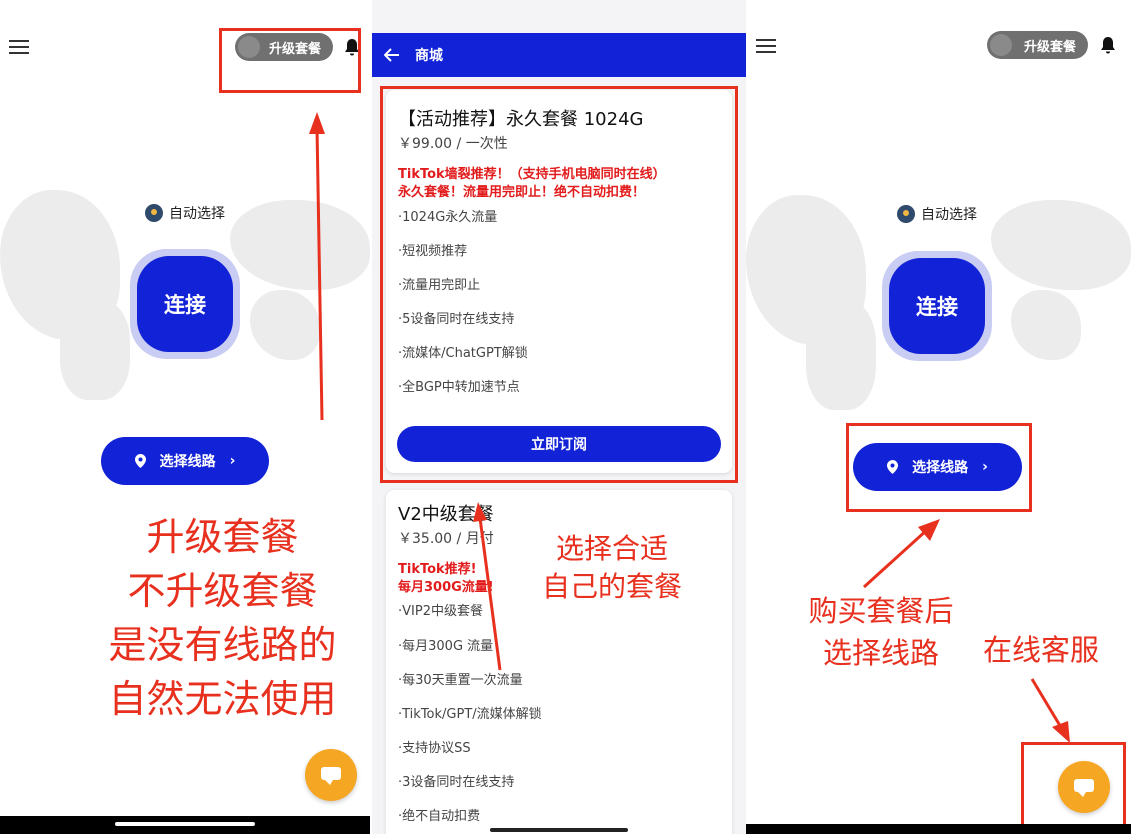 Image resolution: width=1131 pixels, height=834 pixels. Describe the element at coordinates (612, 568) in the screenshot. I see `choose-plan-annotation: 选择合适 自己的套餐` at that location.